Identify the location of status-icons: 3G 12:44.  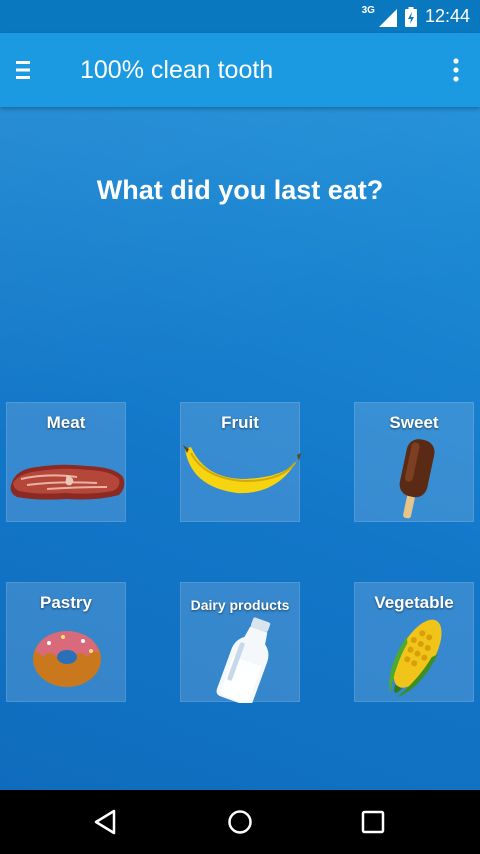
(416, 16).